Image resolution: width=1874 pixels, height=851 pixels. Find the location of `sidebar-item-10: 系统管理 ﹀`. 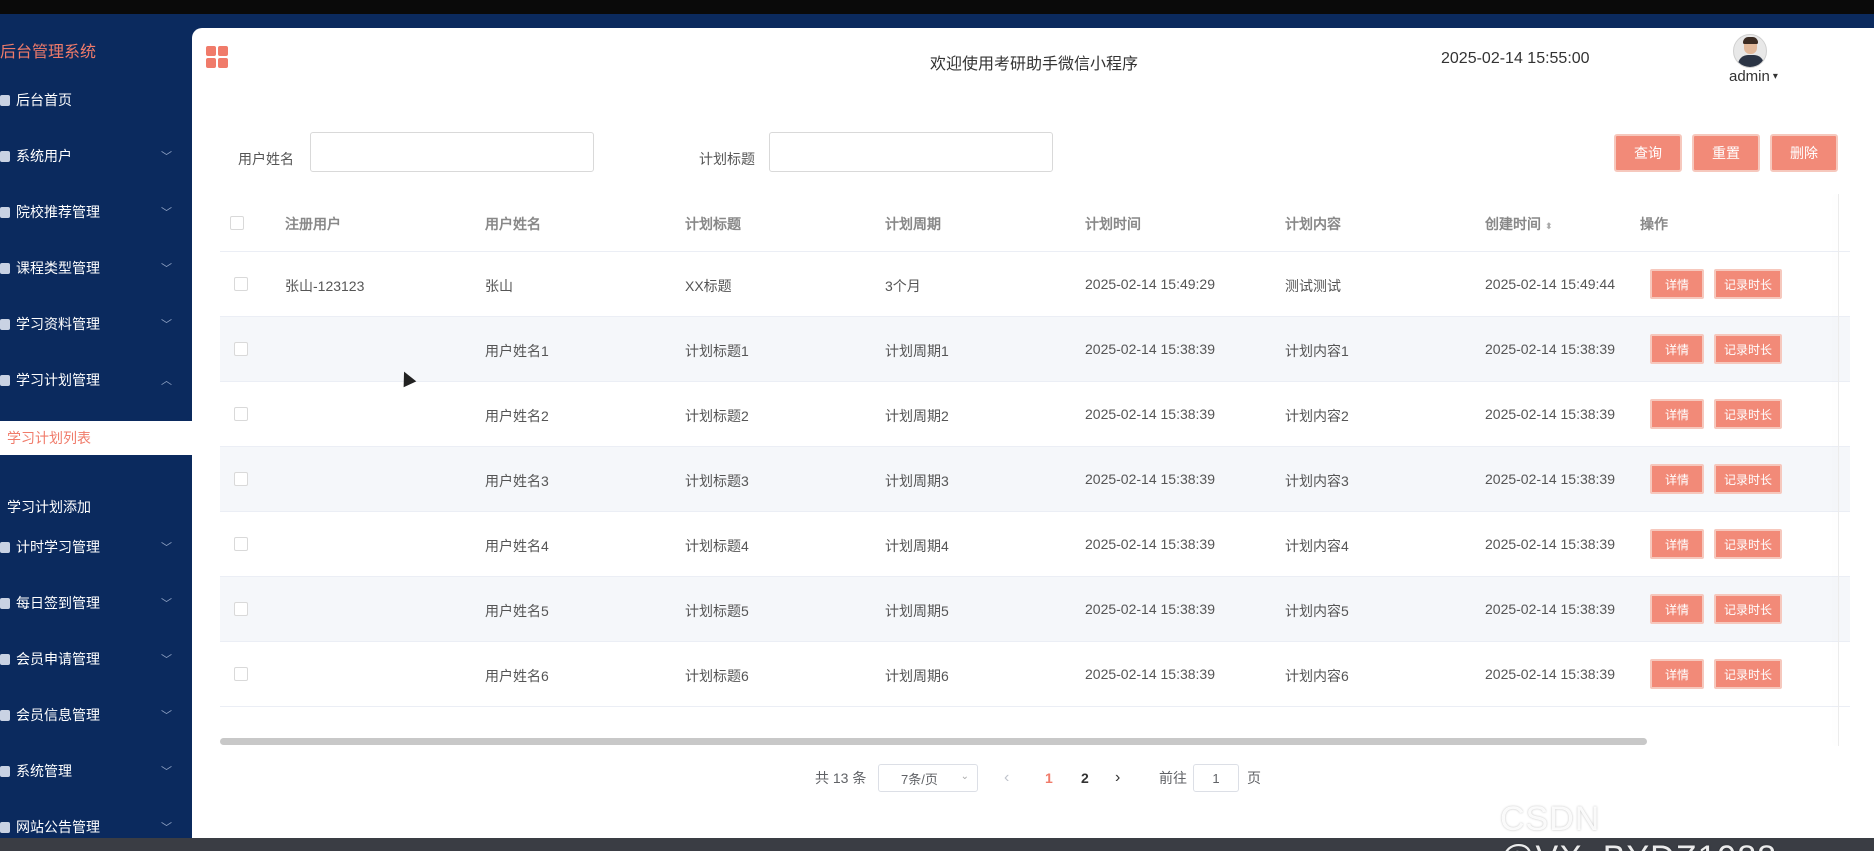

sidebar-item-10: 系统管理 ﹀ is located at coordinates (96, 771).